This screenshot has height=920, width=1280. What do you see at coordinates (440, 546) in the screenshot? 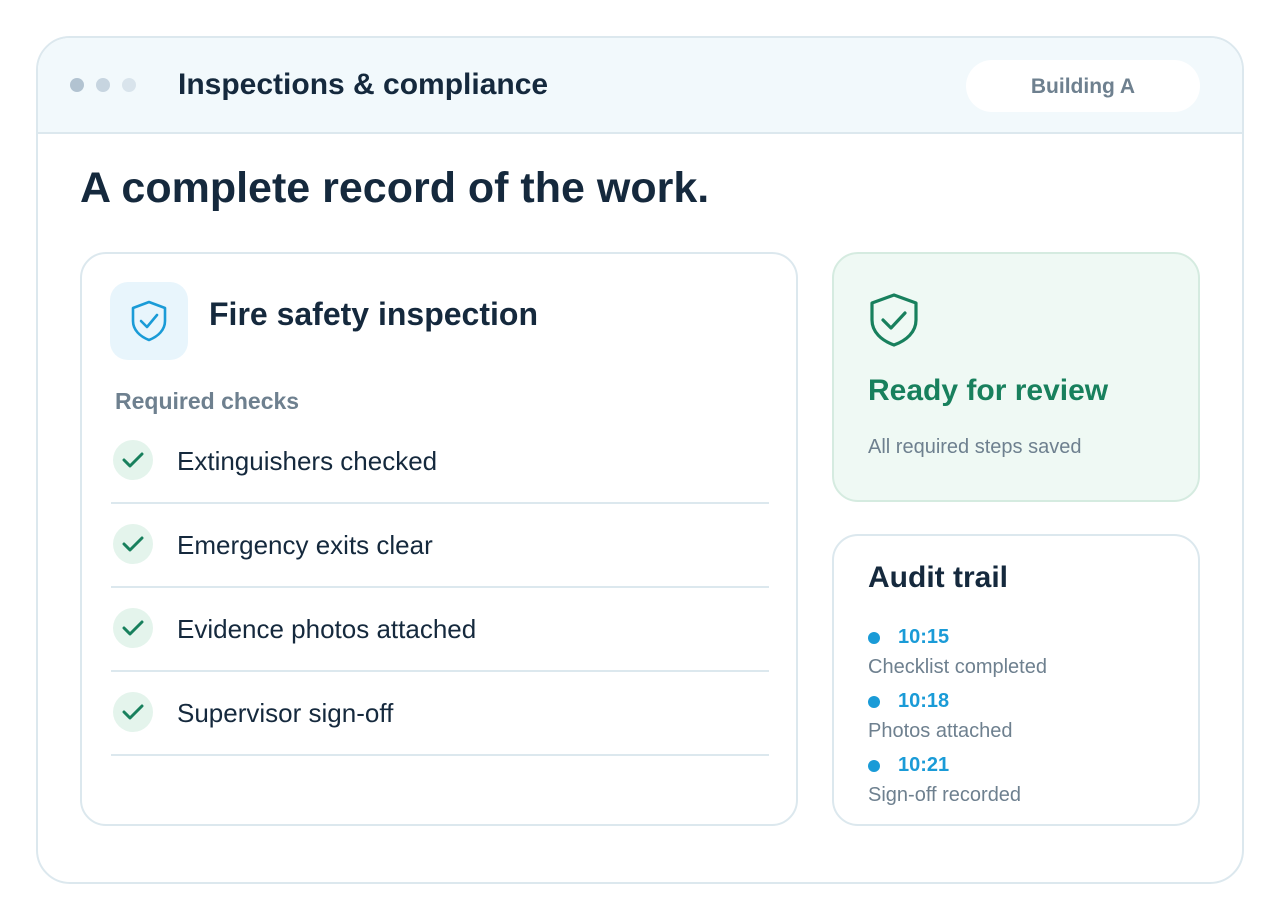
I see `check-item: Emergency exits clear` at bounding box center [440, 546].